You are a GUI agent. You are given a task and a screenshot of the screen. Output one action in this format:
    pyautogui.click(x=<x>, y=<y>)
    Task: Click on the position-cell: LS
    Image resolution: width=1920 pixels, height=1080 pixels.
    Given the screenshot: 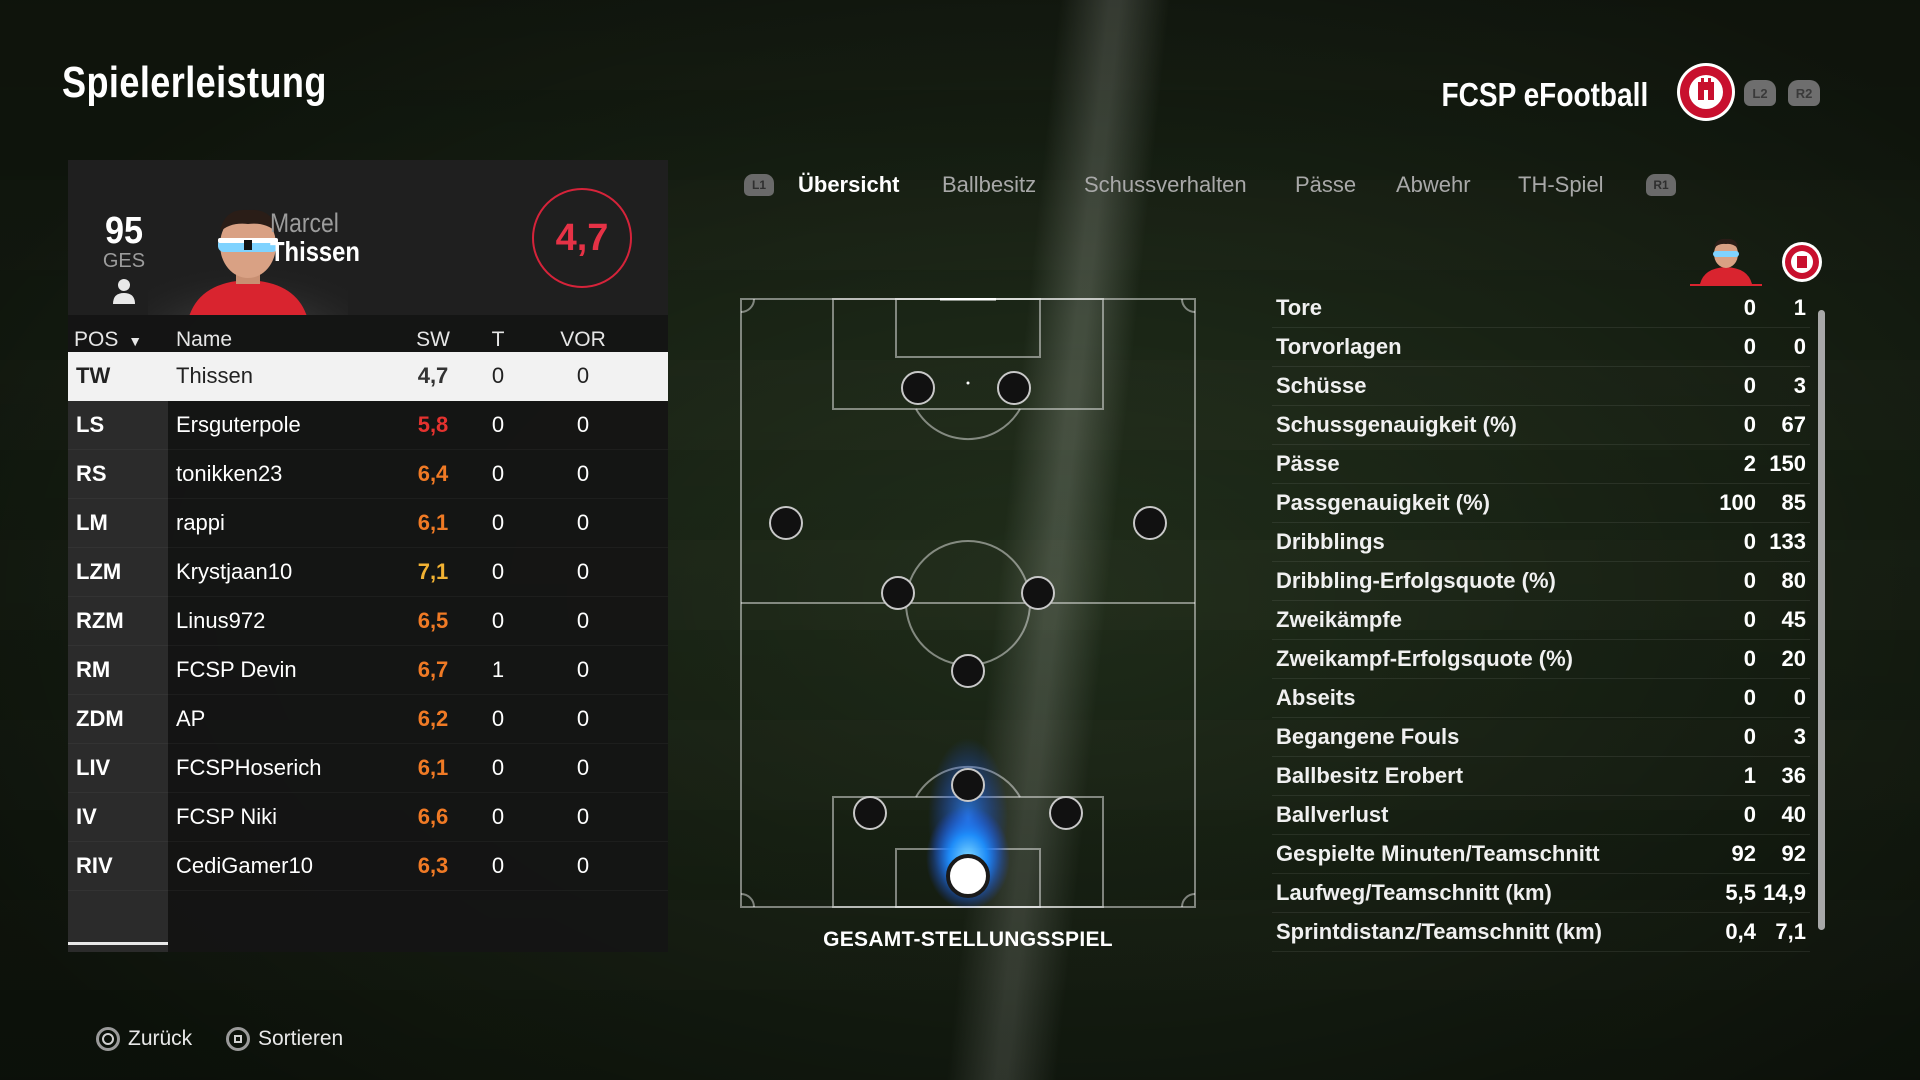 What is the action you would take?
    pyautogui.click(x=90, y=424)
    